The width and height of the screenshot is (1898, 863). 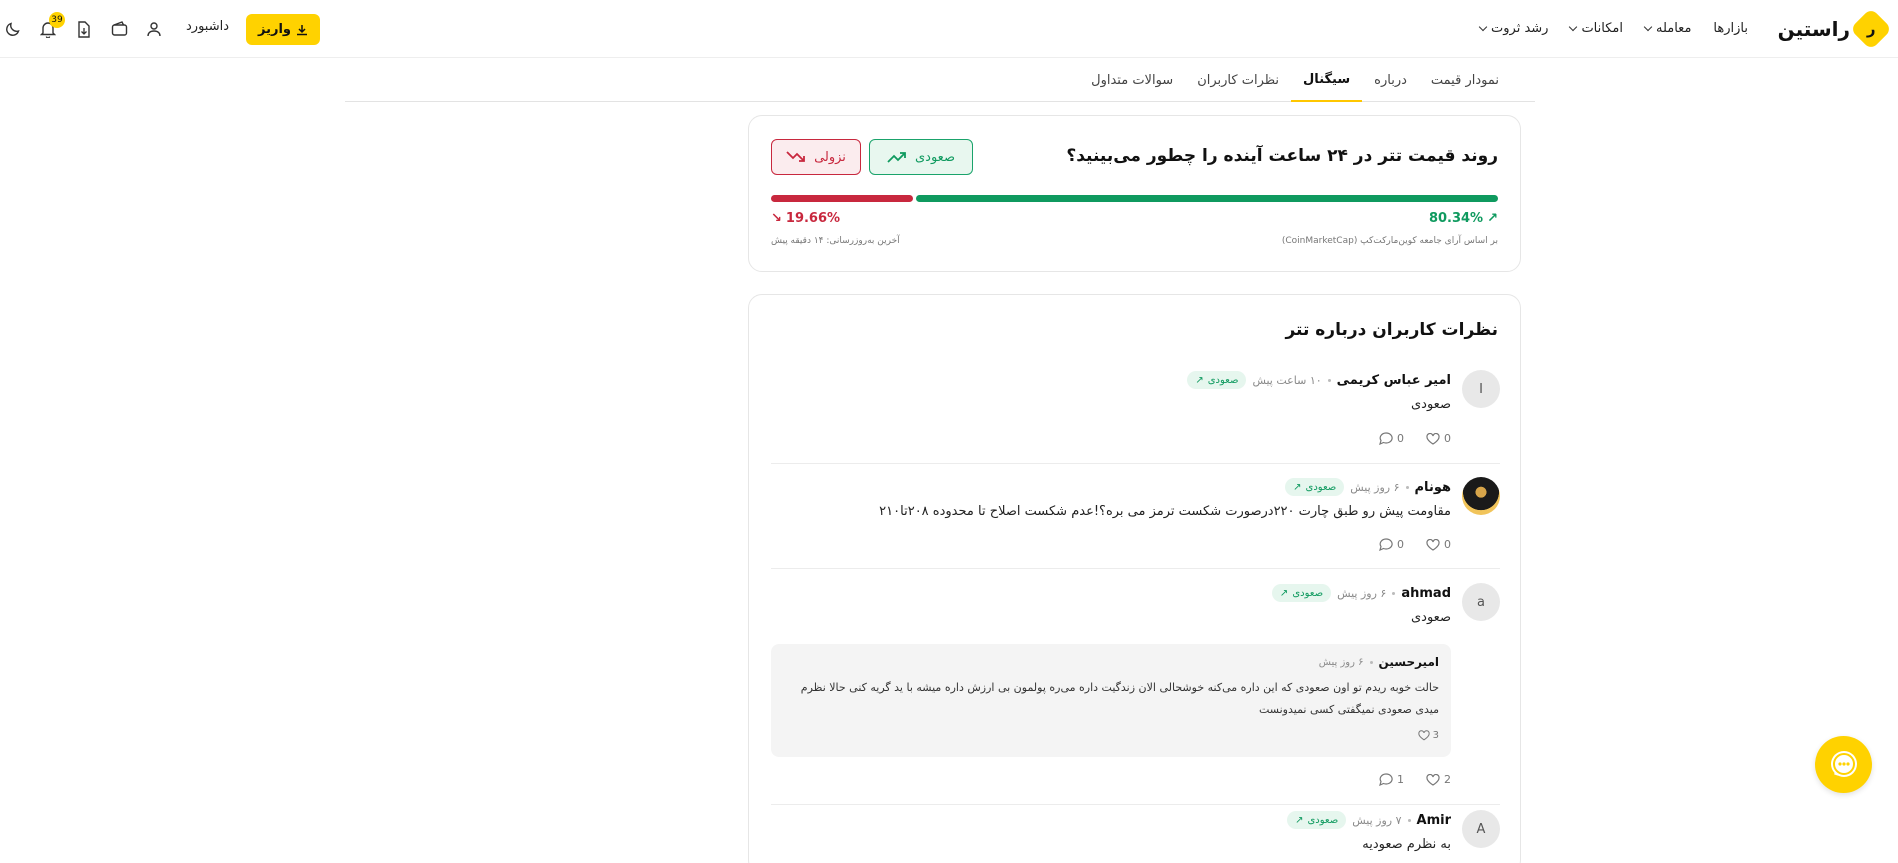 I want to click on dashboard-link: داشبورد, so click(x=207, y=26).